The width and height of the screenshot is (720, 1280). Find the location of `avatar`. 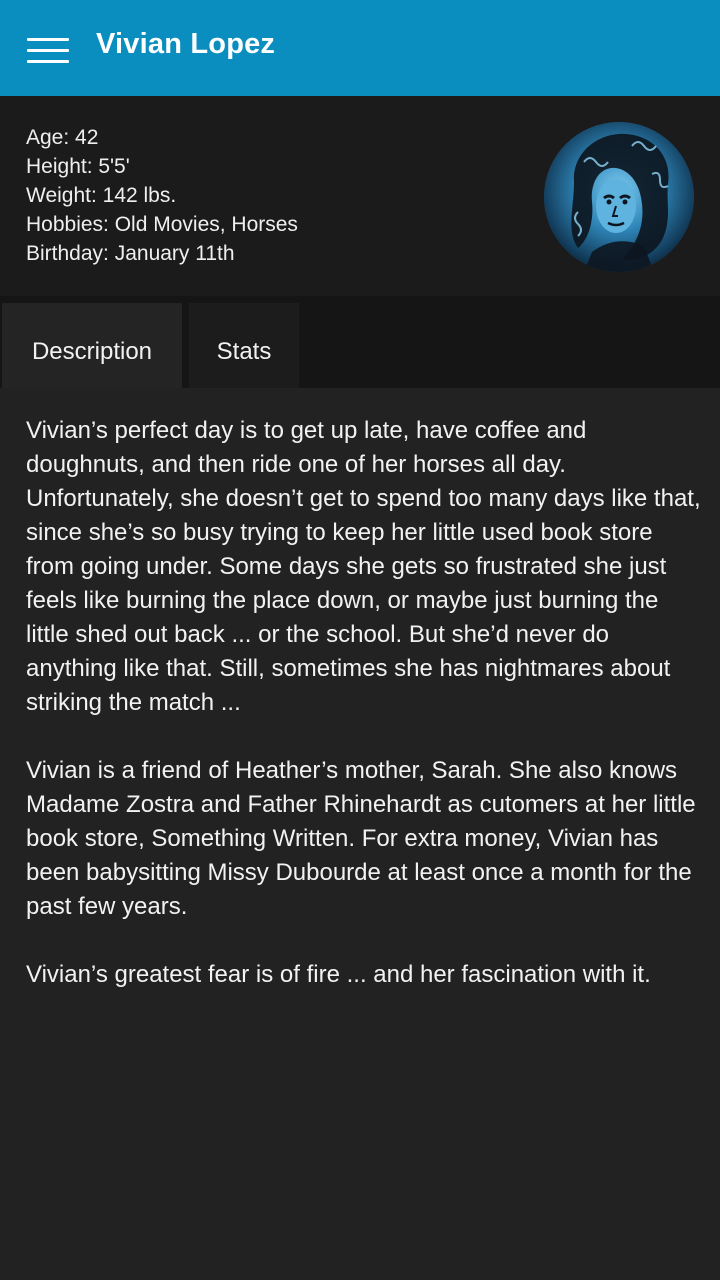

avatar is located at coordinates (619, 197).